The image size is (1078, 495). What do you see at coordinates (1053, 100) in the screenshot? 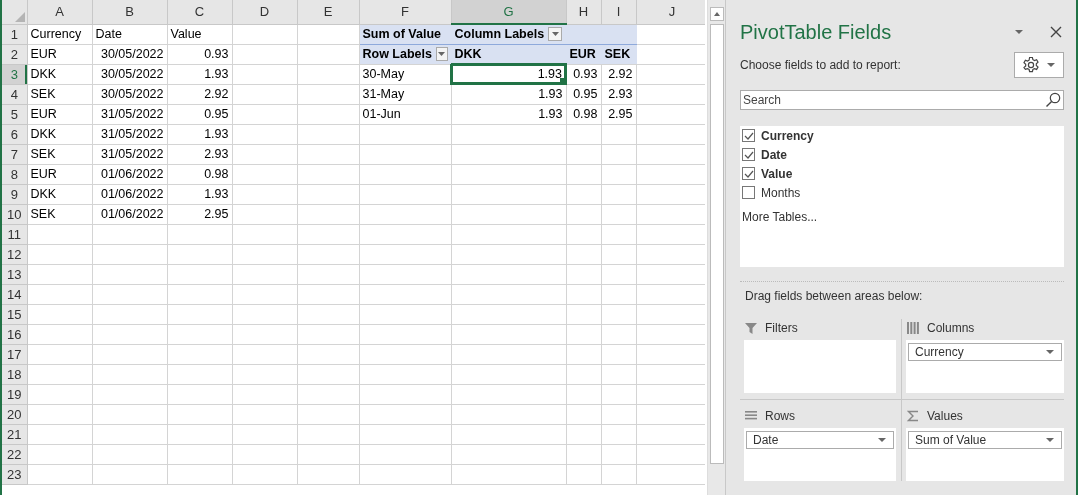
I see `search-icon` at bounding box center [1053, 100].